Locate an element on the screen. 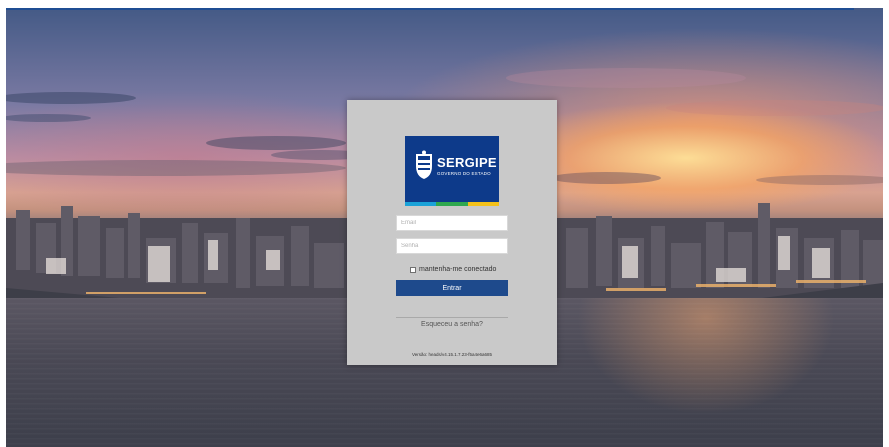 This screenshot has width=889, height=447. stripe-blue is located at coordinates (421, 204).